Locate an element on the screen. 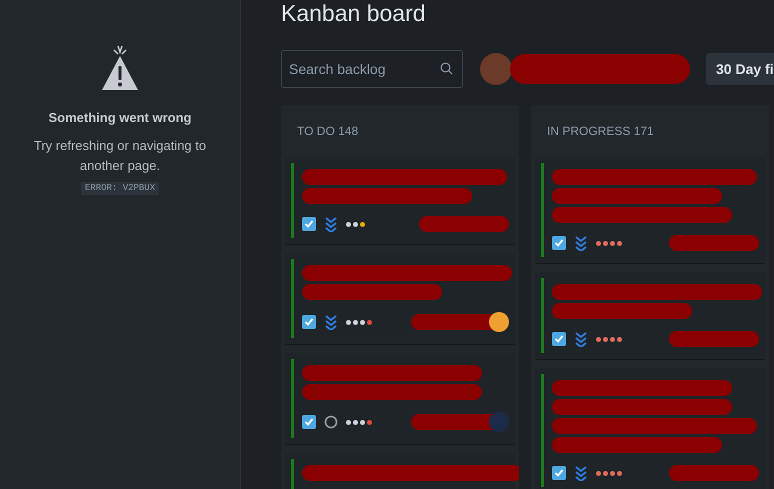  circle-icon is located at coordinates (331, 422).